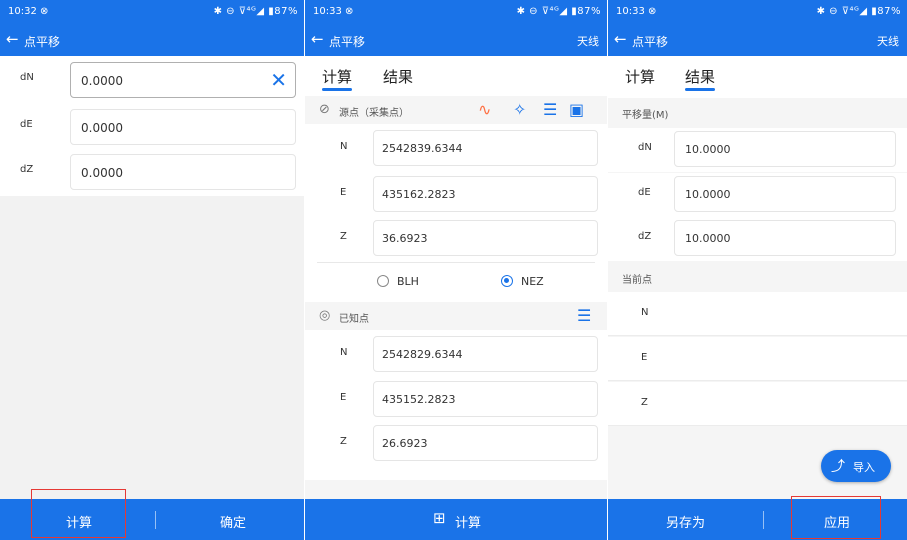 Image resolution: width=907 pixels, height=540 pixels. I want to click on import-button: ⤴ 导入, so click(856, 466).